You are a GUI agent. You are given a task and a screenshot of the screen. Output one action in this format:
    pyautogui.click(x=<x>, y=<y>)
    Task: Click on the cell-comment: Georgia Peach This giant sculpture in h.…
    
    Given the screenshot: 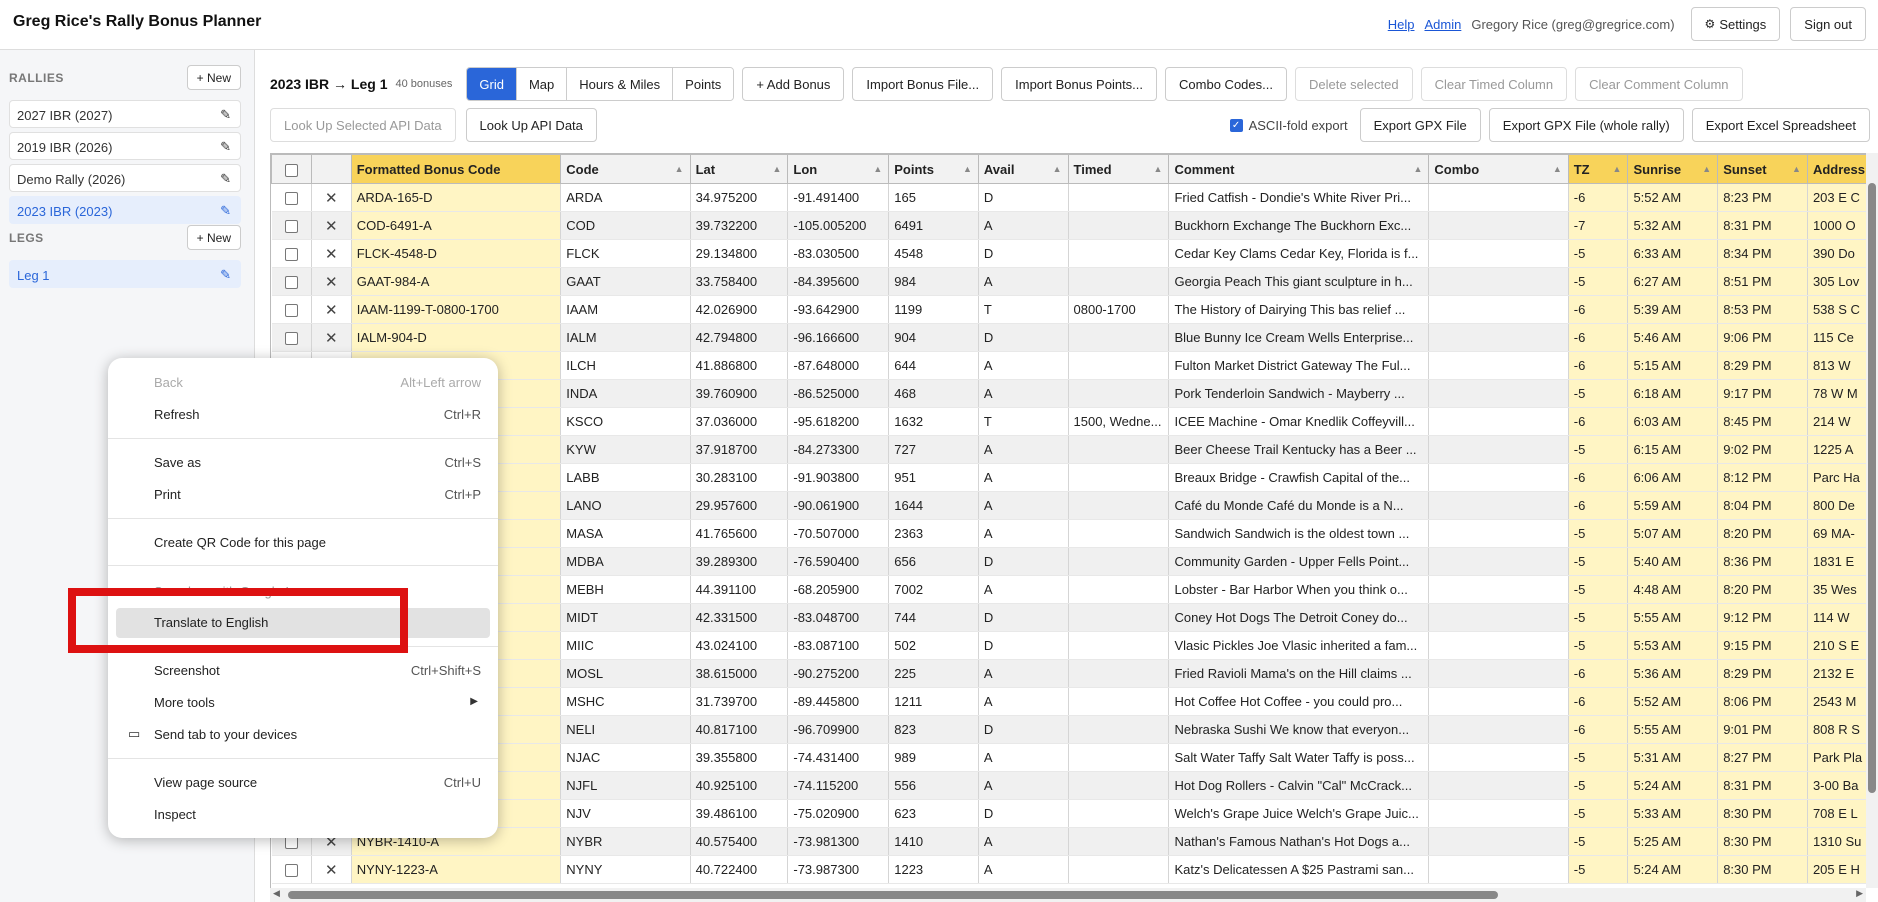 What is the action you would take?
    pyautogui.click(x=1299, y=281)
    